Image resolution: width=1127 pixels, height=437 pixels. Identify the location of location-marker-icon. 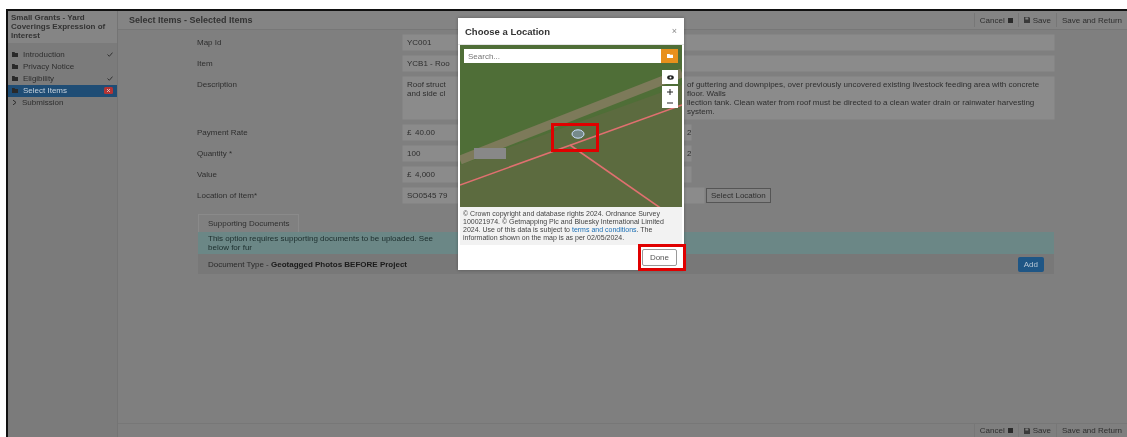
(578, 134).